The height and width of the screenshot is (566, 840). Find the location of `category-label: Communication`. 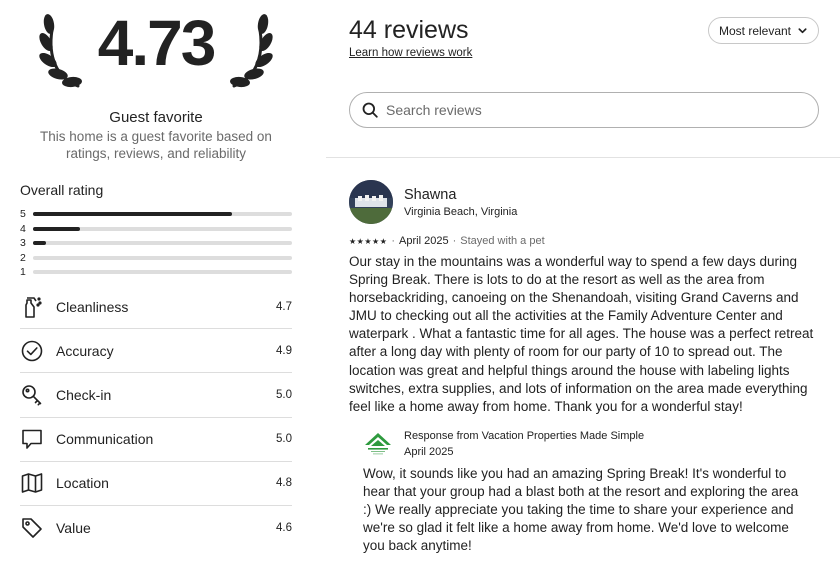

category-label: Communication is located at coordinates (105, 439).